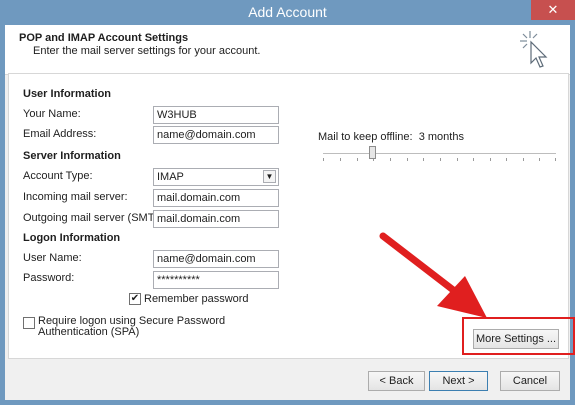 The image size is (575, 405). What do you see at coordinates (534, 49) in the screenshot?
I see `mouse-cursor-icon` at bounding box center [534, 49].